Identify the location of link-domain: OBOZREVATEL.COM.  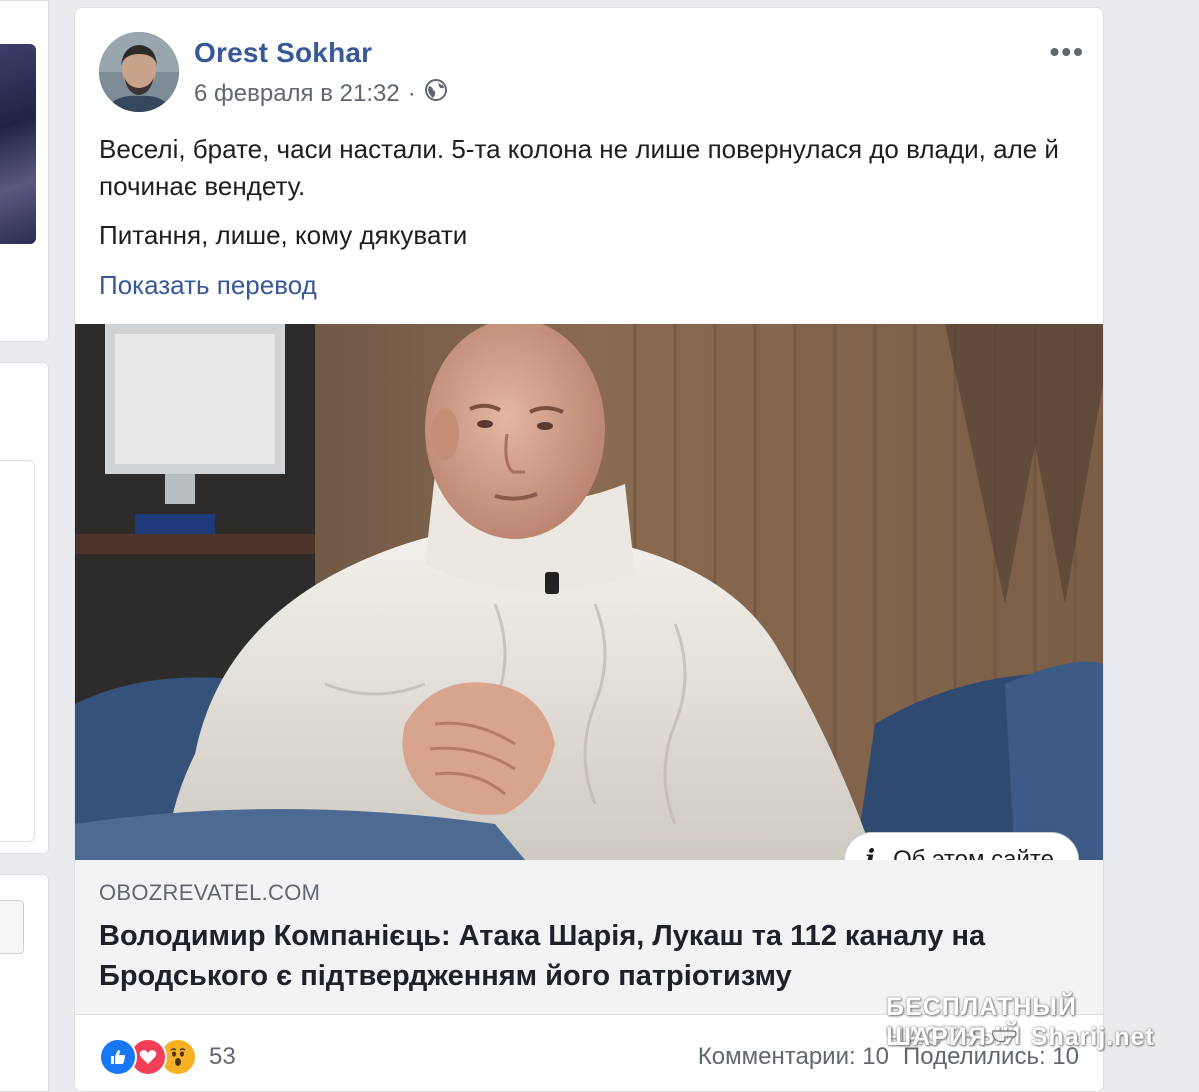
(210, 892).